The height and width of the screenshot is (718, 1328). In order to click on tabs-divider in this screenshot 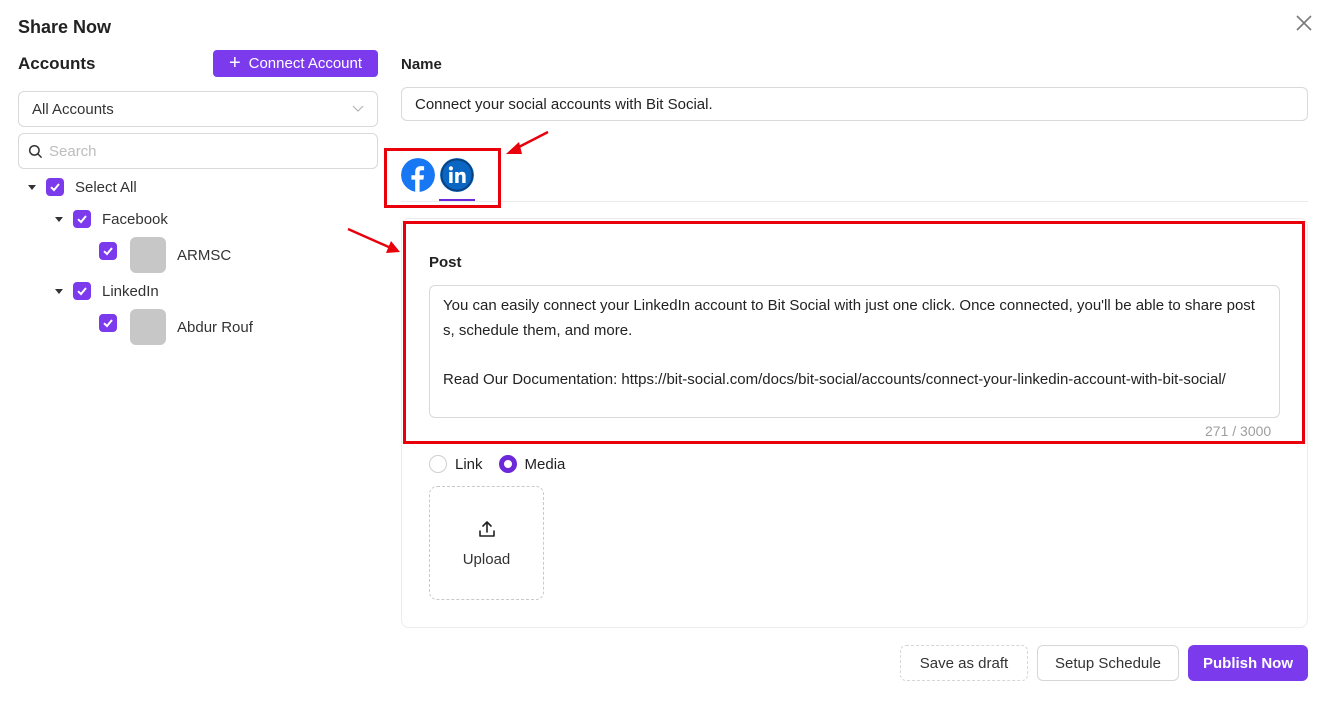, I will do `click(854, 201)`.